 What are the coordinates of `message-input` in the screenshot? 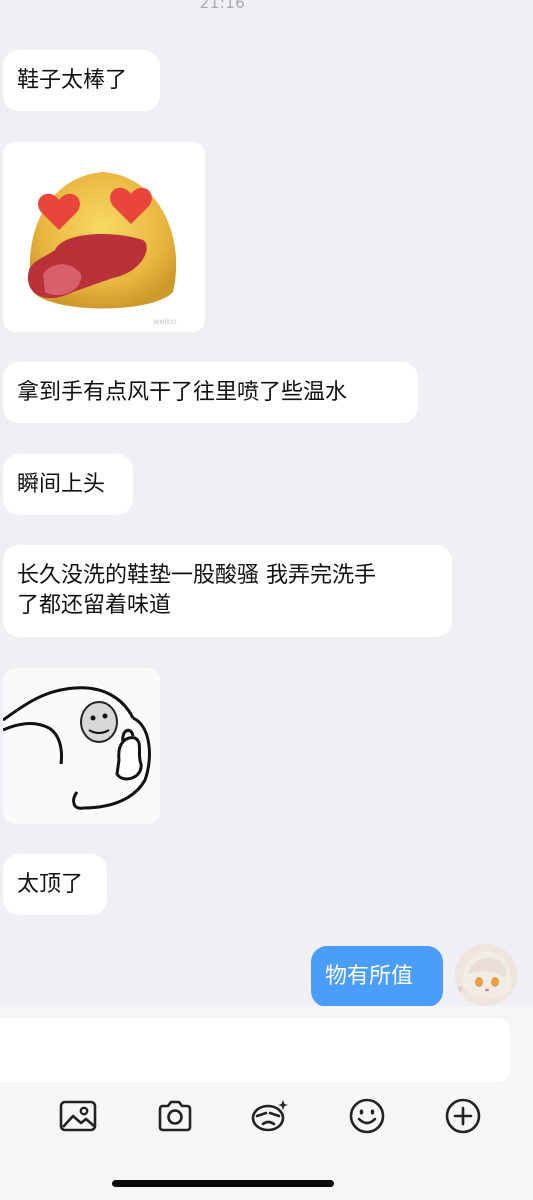 It's located at (255, 1050).